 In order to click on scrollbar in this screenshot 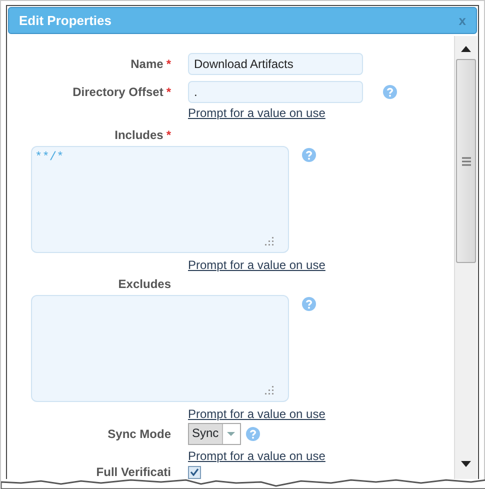, I will do `click(465, 257)`.